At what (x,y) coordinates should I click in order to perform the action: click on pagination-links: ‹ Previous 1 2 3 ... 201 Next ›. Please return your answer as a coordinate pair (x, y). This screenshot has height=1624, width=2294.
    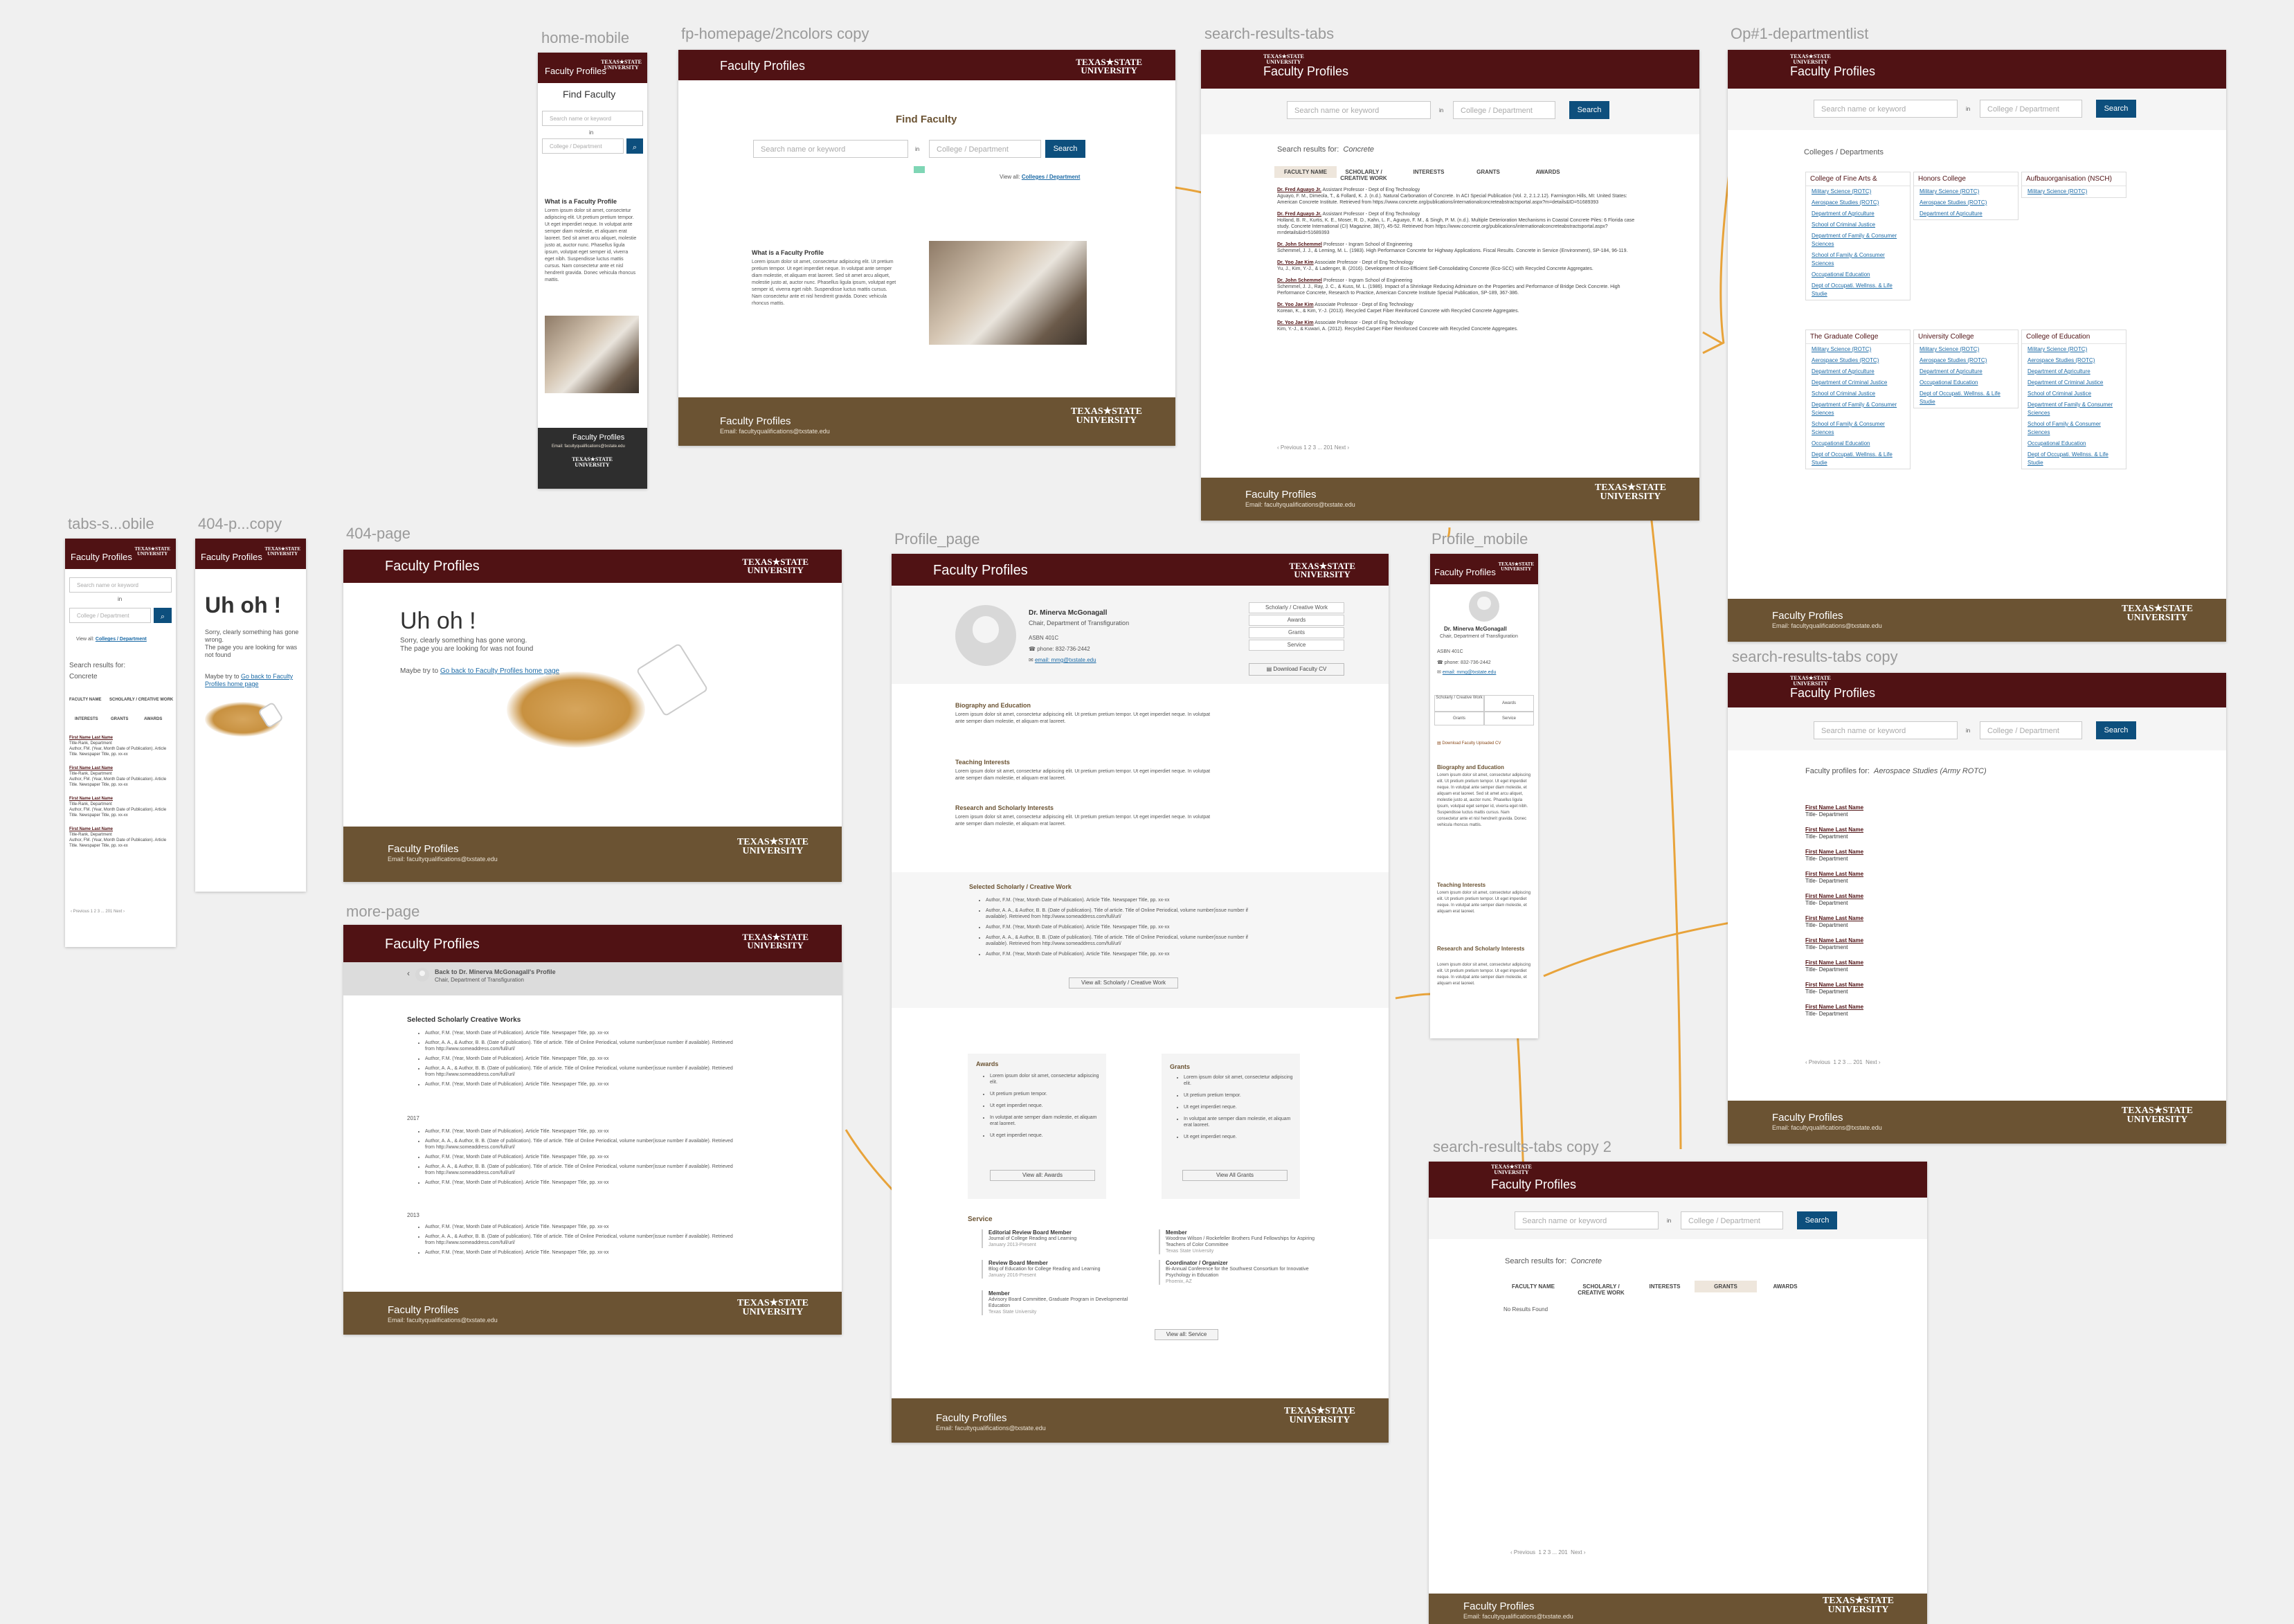
    Looking at the image, I should click on (1313, 447).